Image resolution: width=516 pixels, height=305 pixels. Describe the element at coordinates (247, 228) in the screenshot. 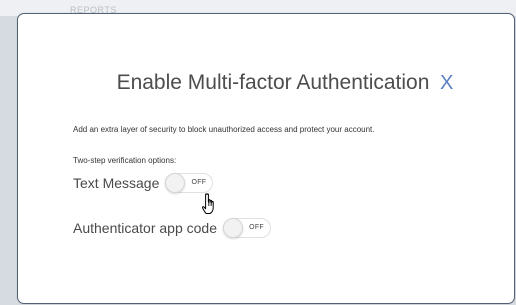

I see `authenticator-app-toggle: OFF` at that location.